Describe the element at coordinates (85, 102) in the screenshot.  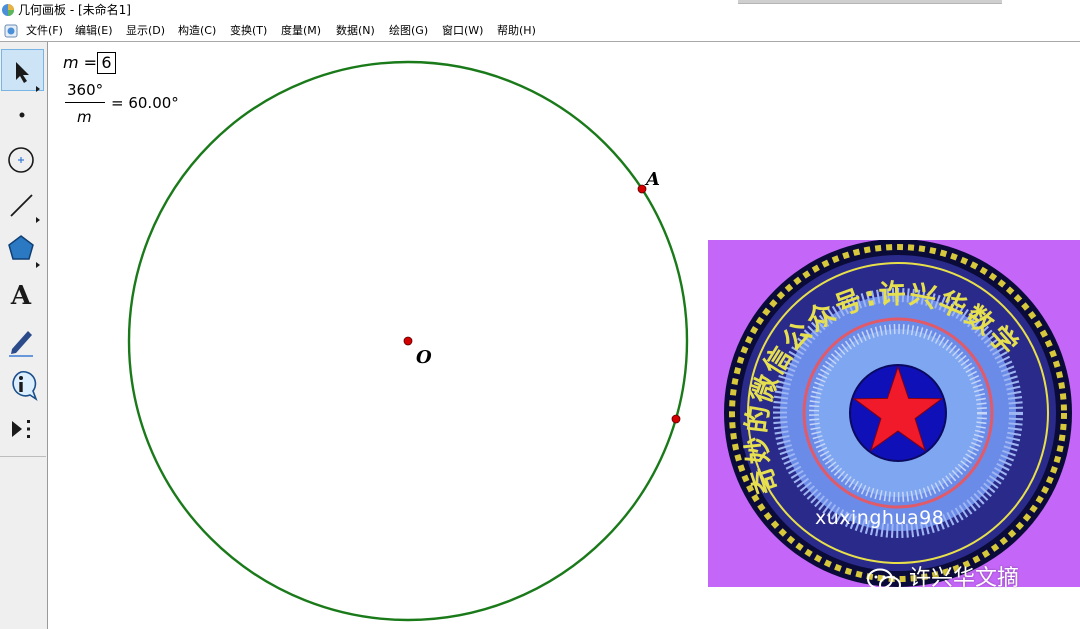
I see `fraction-bar` at that location.